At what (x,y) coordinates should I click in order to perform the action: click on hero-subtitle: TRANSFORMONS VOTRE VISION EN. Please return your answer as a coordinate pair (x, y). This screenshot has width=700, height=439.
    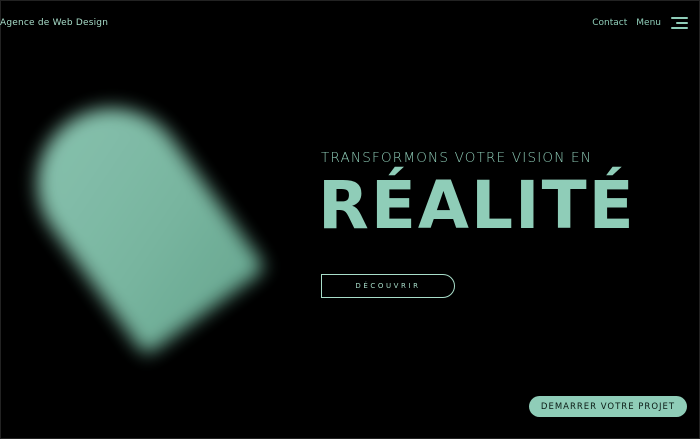
    Looking at the image, I should click on (457, 158).